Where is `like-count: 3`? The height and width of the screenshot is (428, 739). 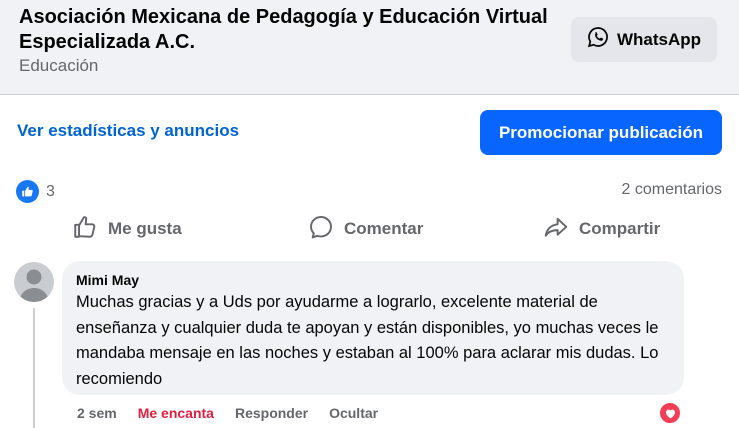
like-count: 3 is located at coordinates (50, 191).